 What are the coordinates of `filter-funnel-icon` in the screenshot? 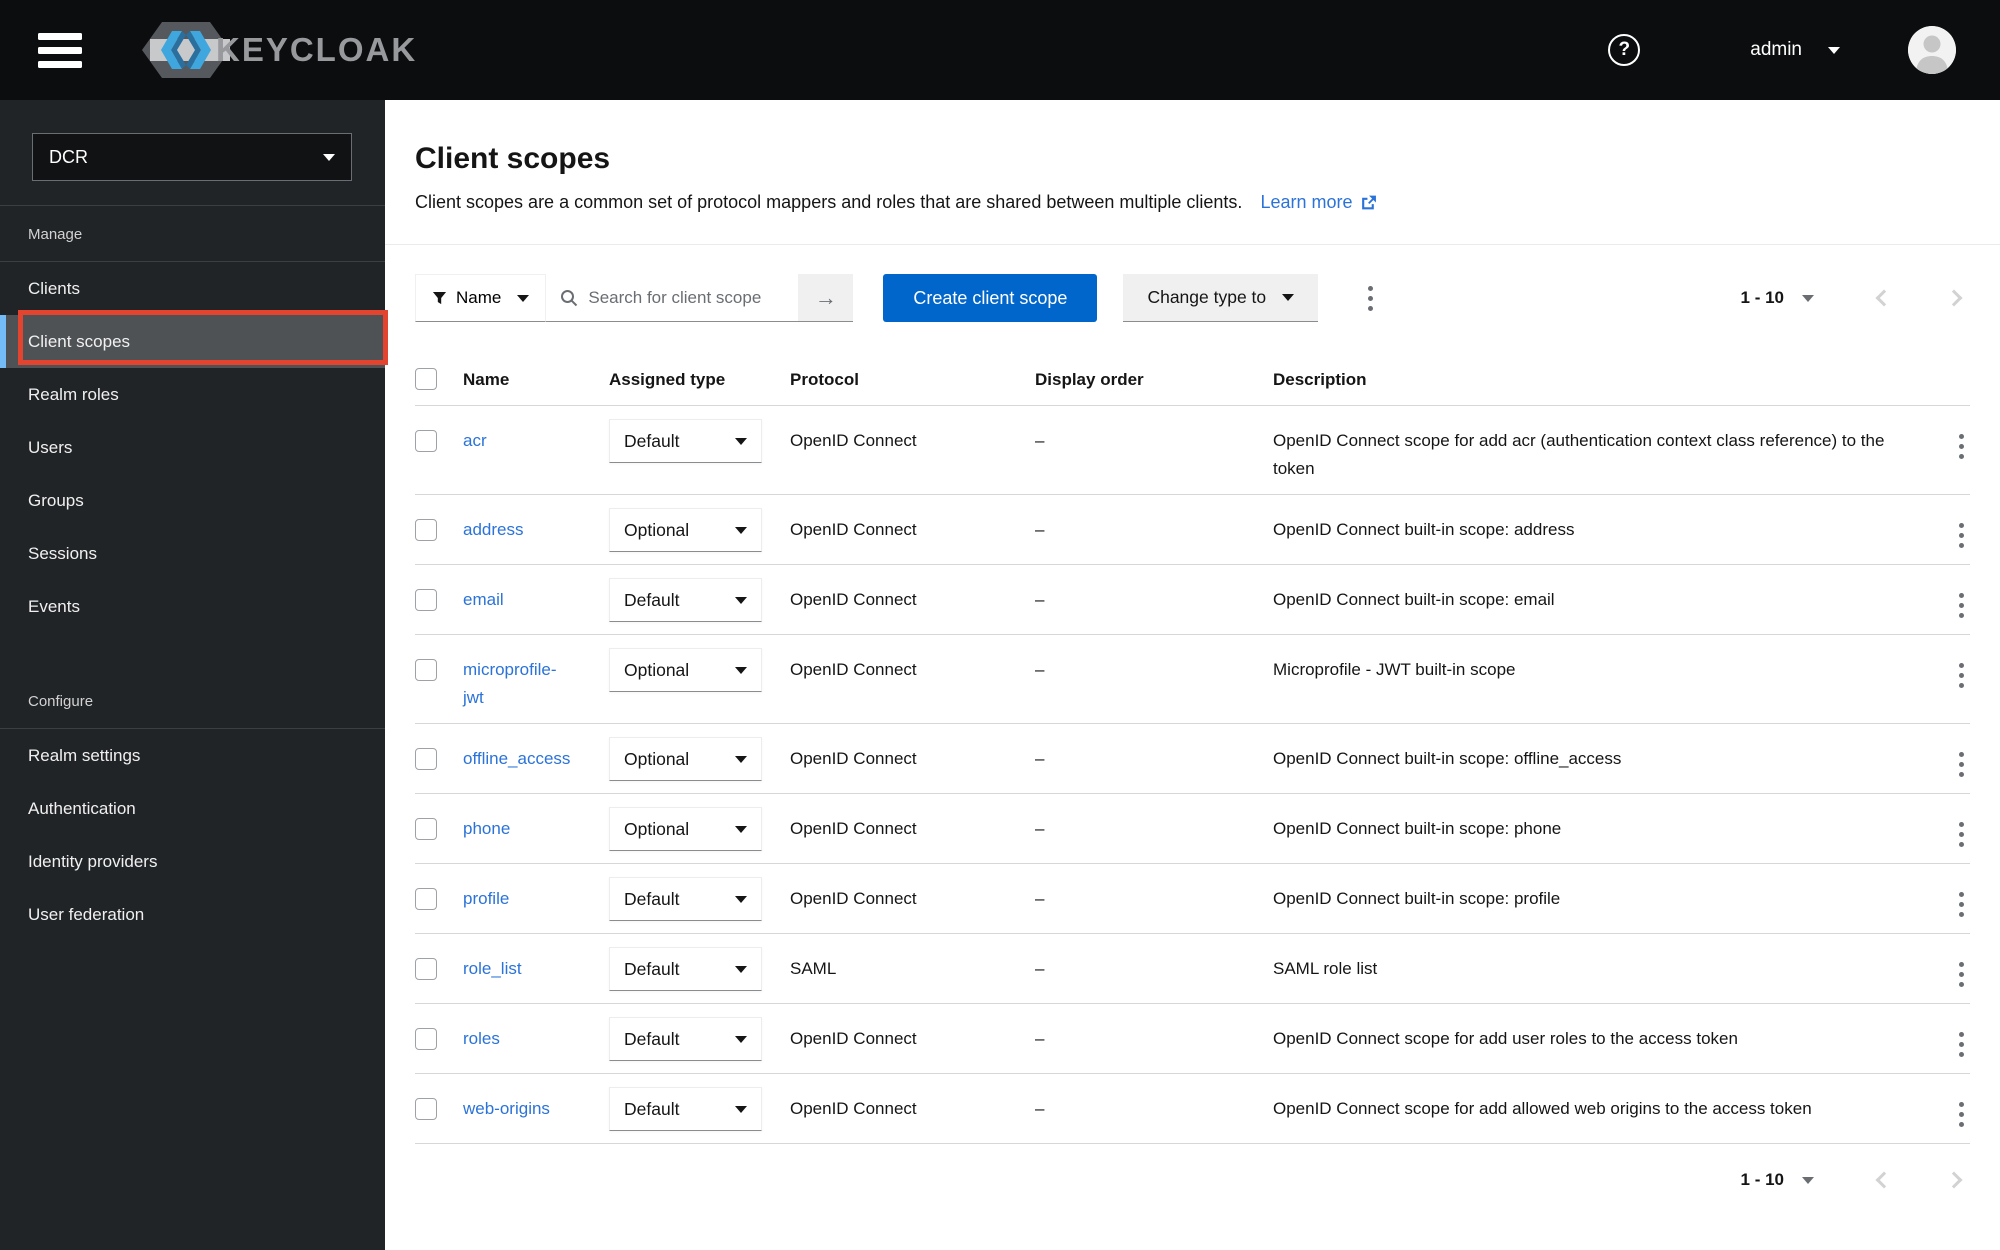 It's located at (439, 297).